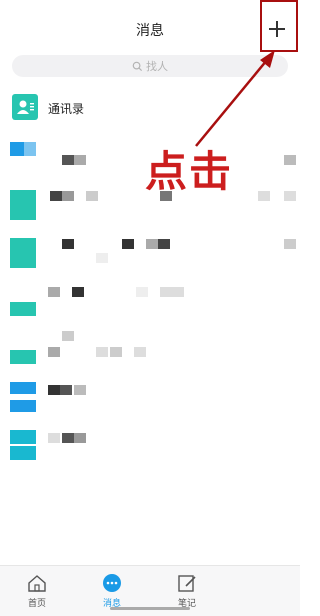 The image size is (320, 616). What do you see at coordinates (25, 107) in the screenshot?
I see `contacts-book-icon` at bounding box center [25, 107].